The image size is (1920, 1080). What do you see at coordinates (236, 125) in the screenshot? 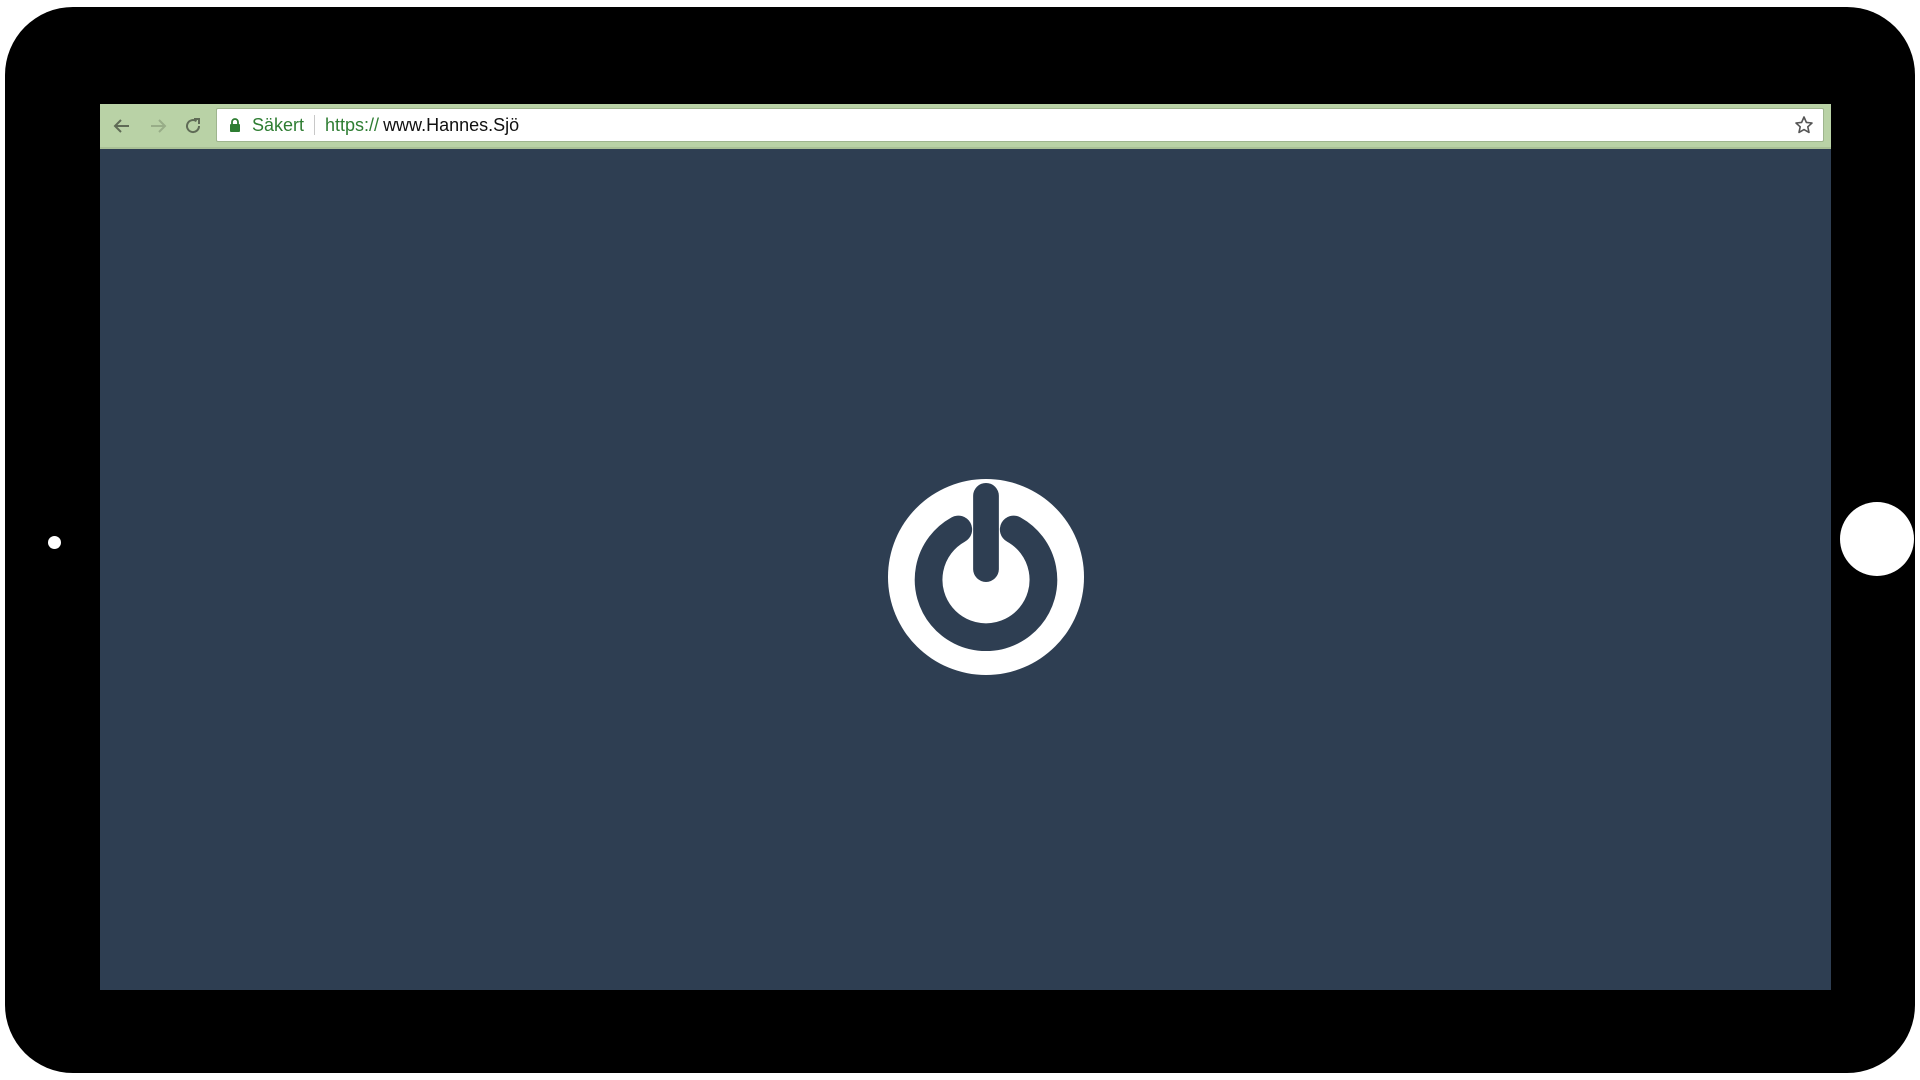
I see `lock-icon` at bounding box center [236, 125].